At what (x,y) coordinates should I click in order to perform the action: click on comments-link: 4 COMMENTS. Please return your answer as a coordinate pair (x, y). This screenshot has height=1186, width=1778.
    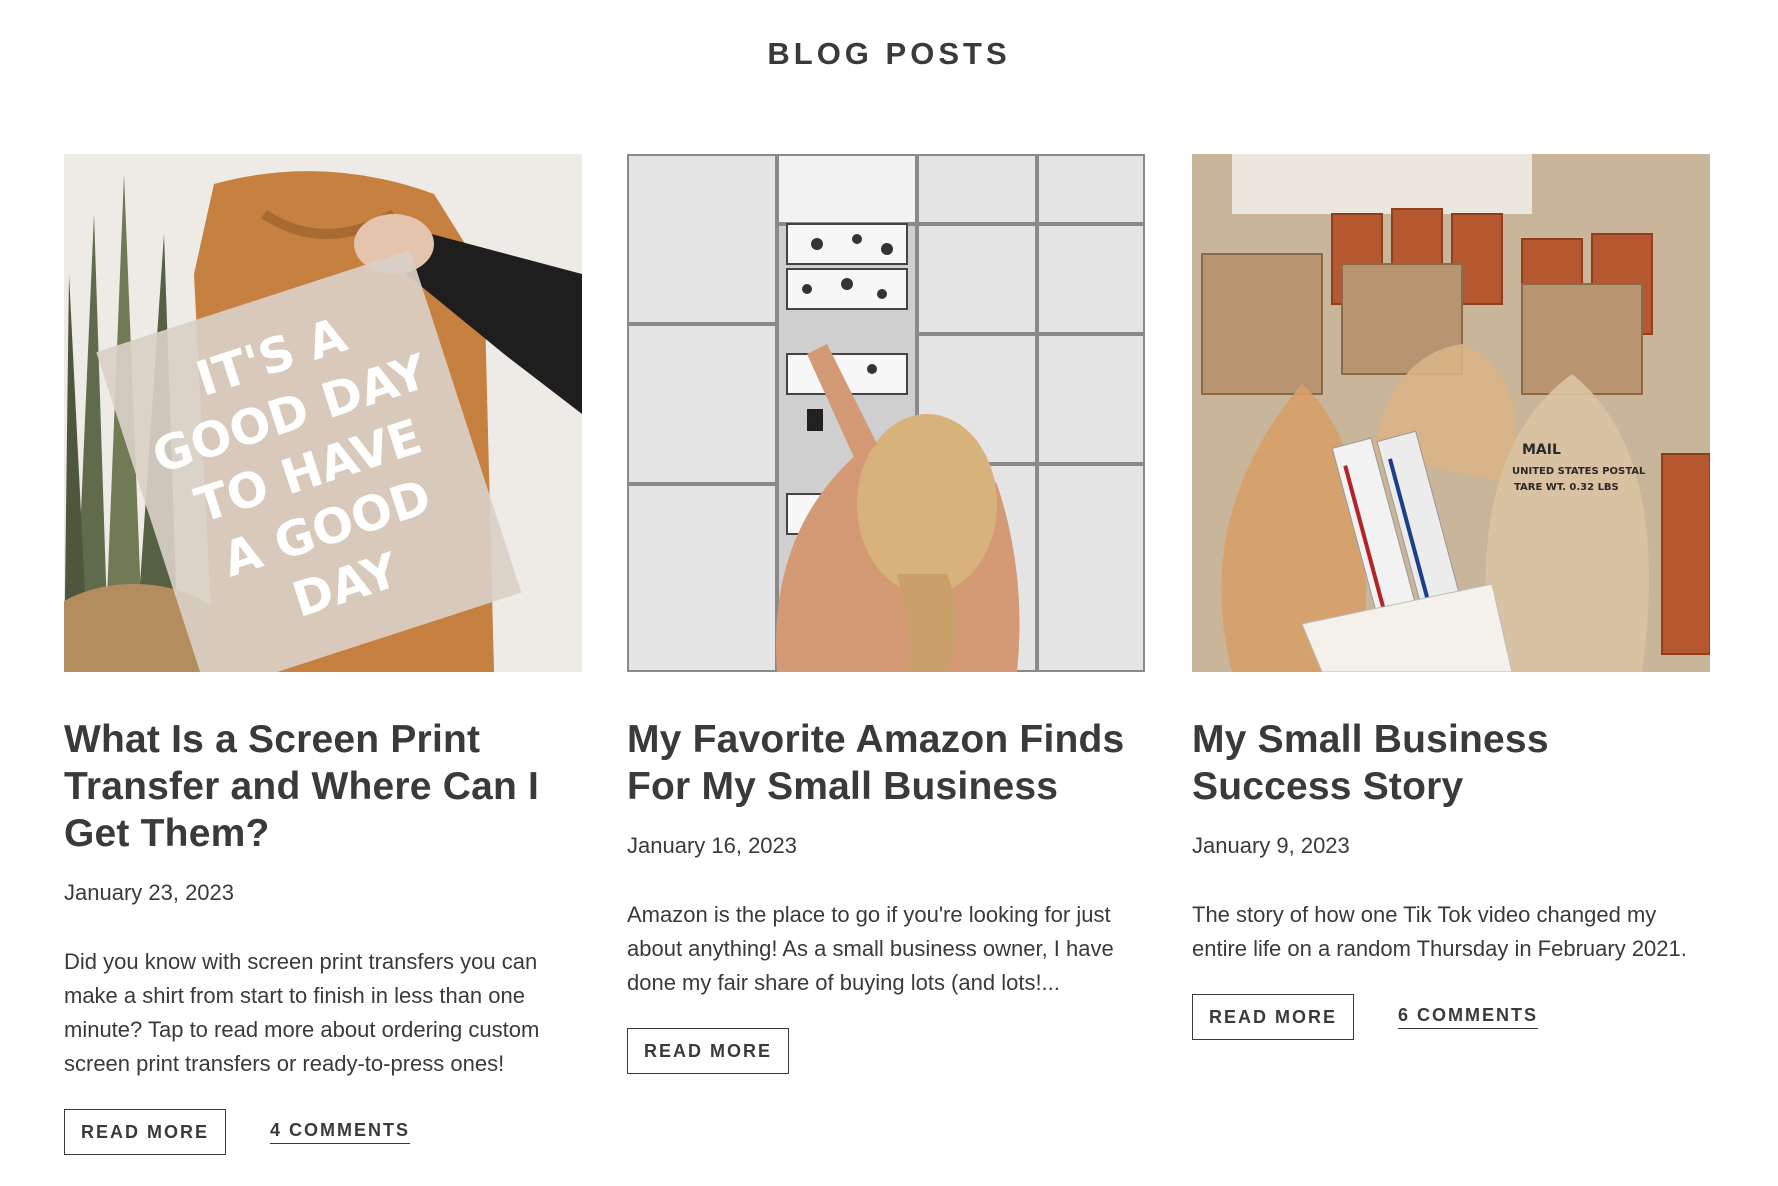
    Looking at the image, I should click on (340, 1132).